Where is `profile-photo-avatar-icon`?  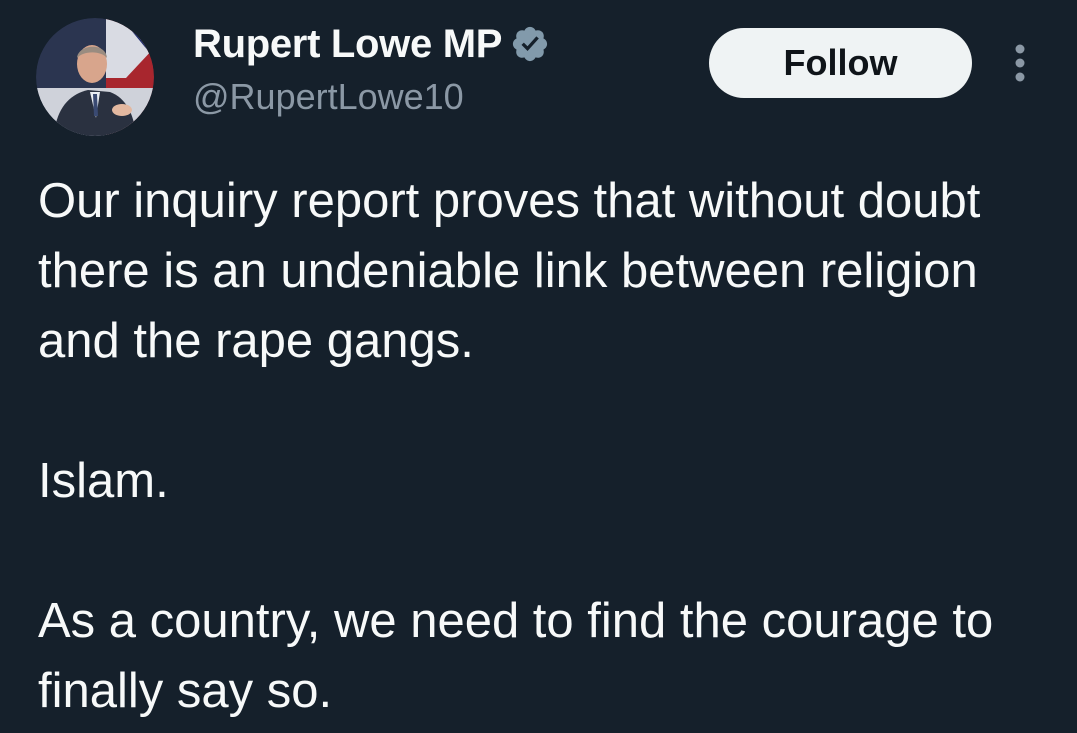
profile-photo-avatar-icon is located at coordinates (95, 77).